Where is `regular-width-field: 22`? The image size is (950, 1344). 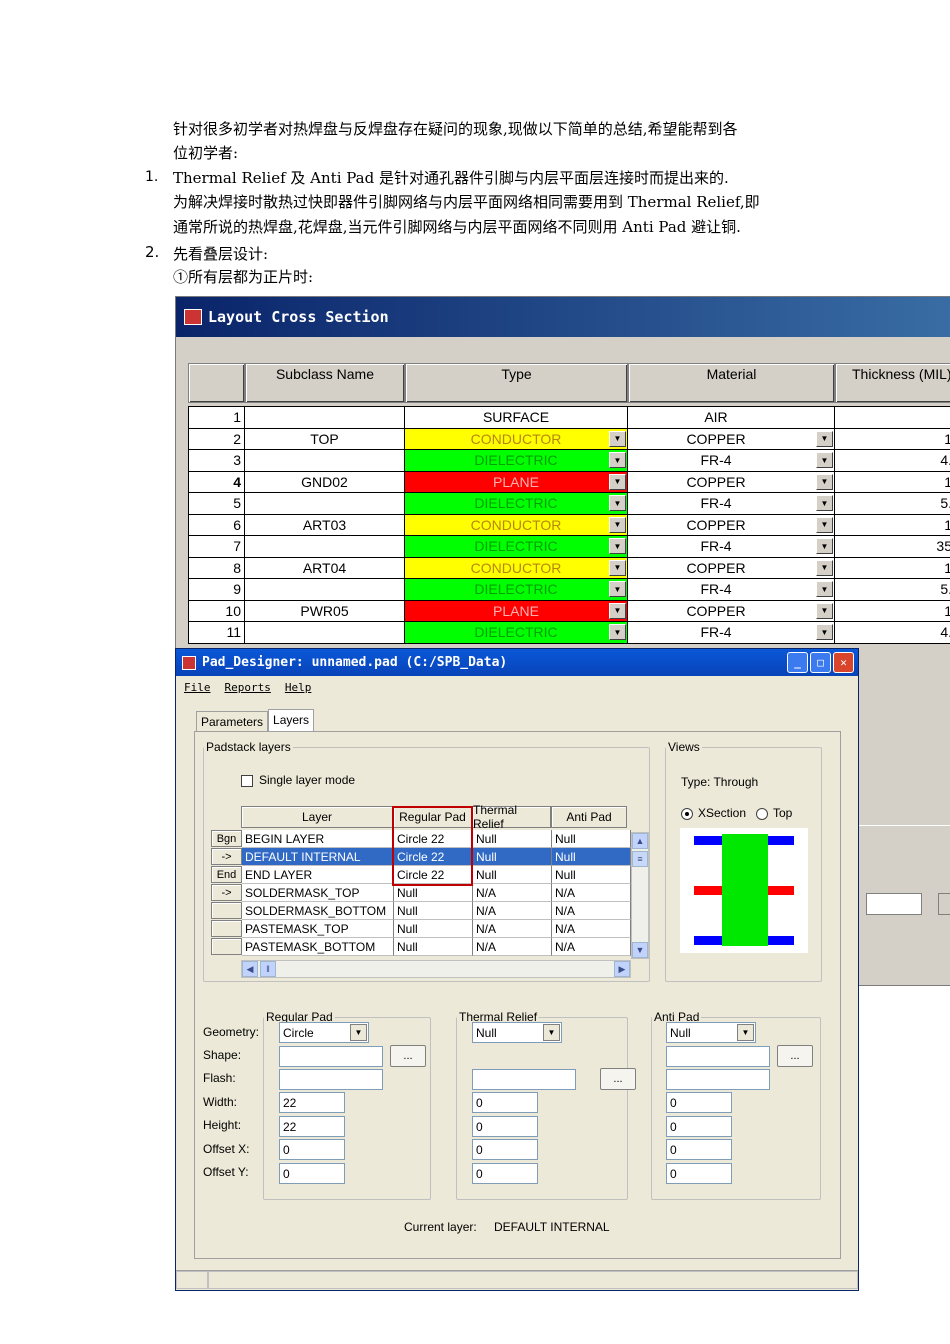 regular-width-field: 22 is located at coordinates (312, 1102).